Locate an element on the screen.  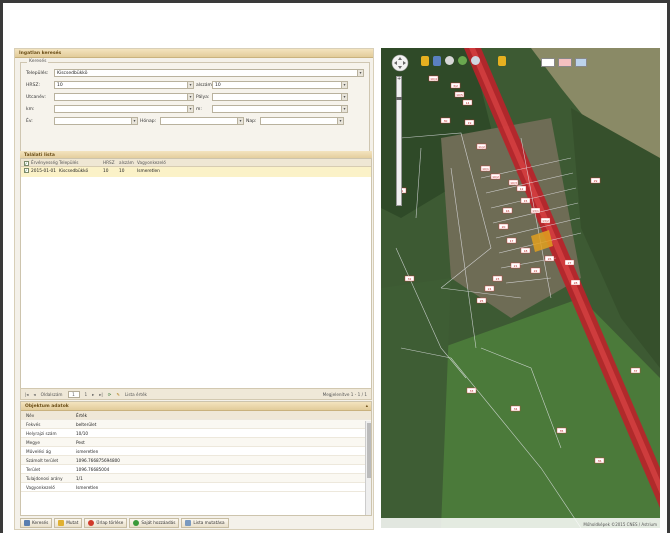
alszam-label: alszám: is located at coordinates (205, 85).